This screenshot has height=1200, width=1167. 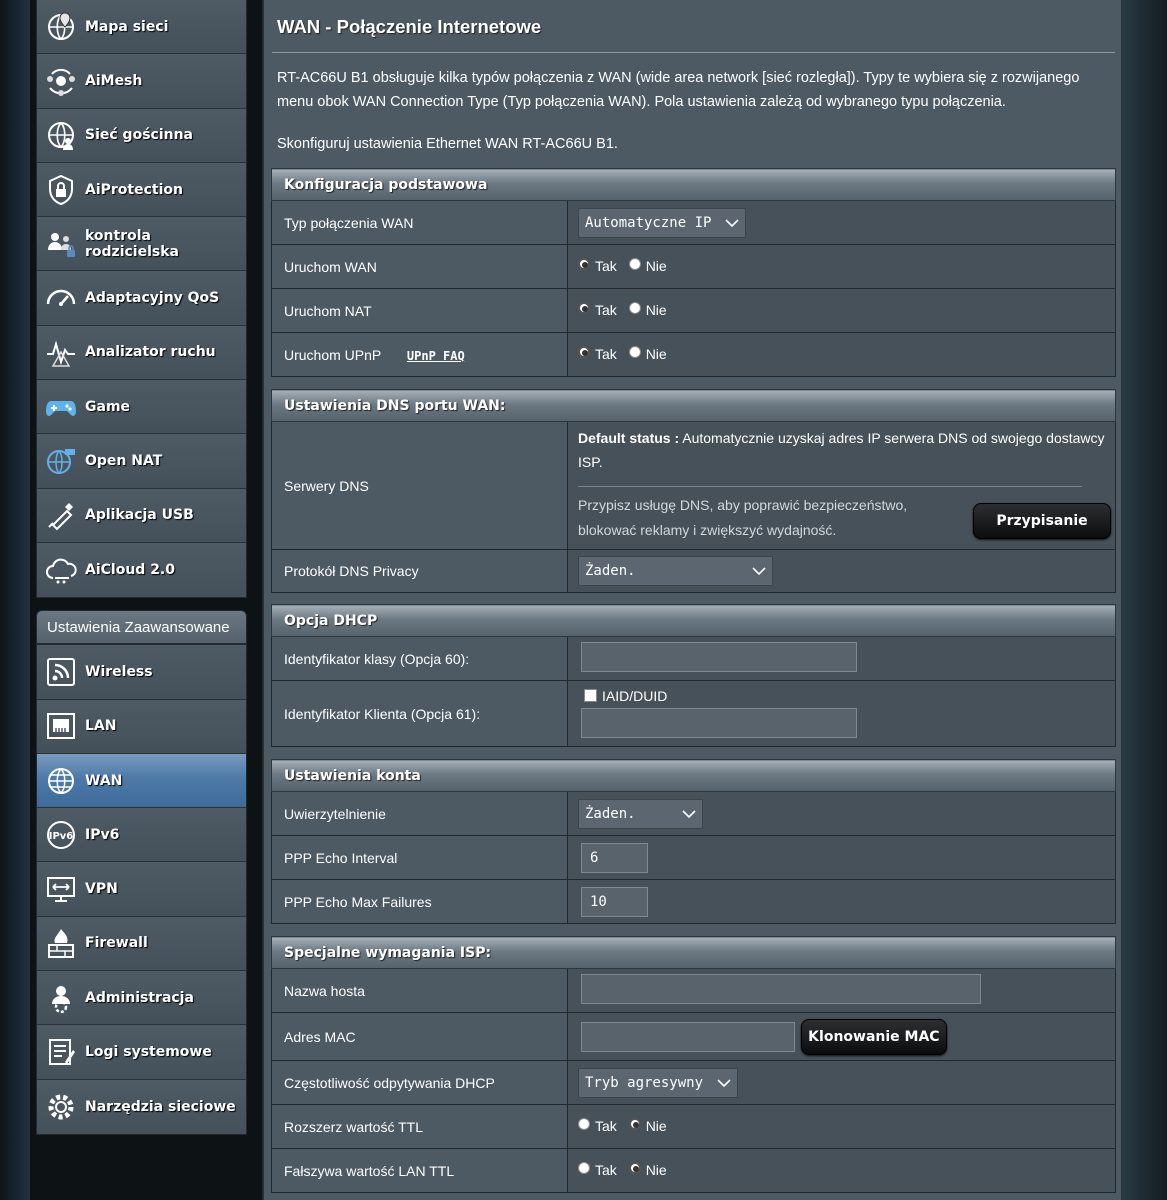 I want to click on spoof-ttl-no-radio: Nie, so click(x=647, y=1170).